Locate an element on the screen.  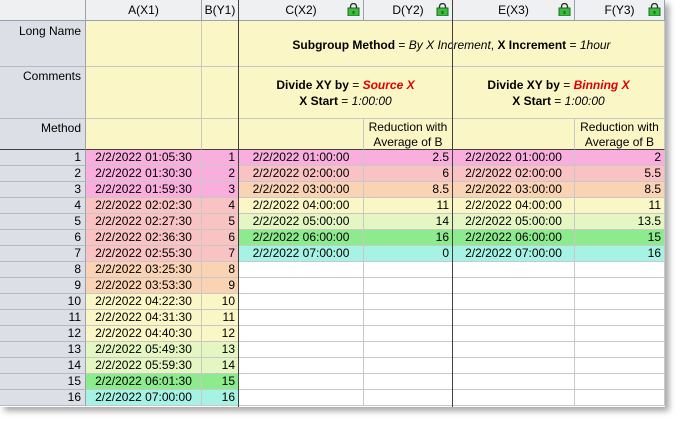
row-number: 10 is located at coordinates (43, 302).